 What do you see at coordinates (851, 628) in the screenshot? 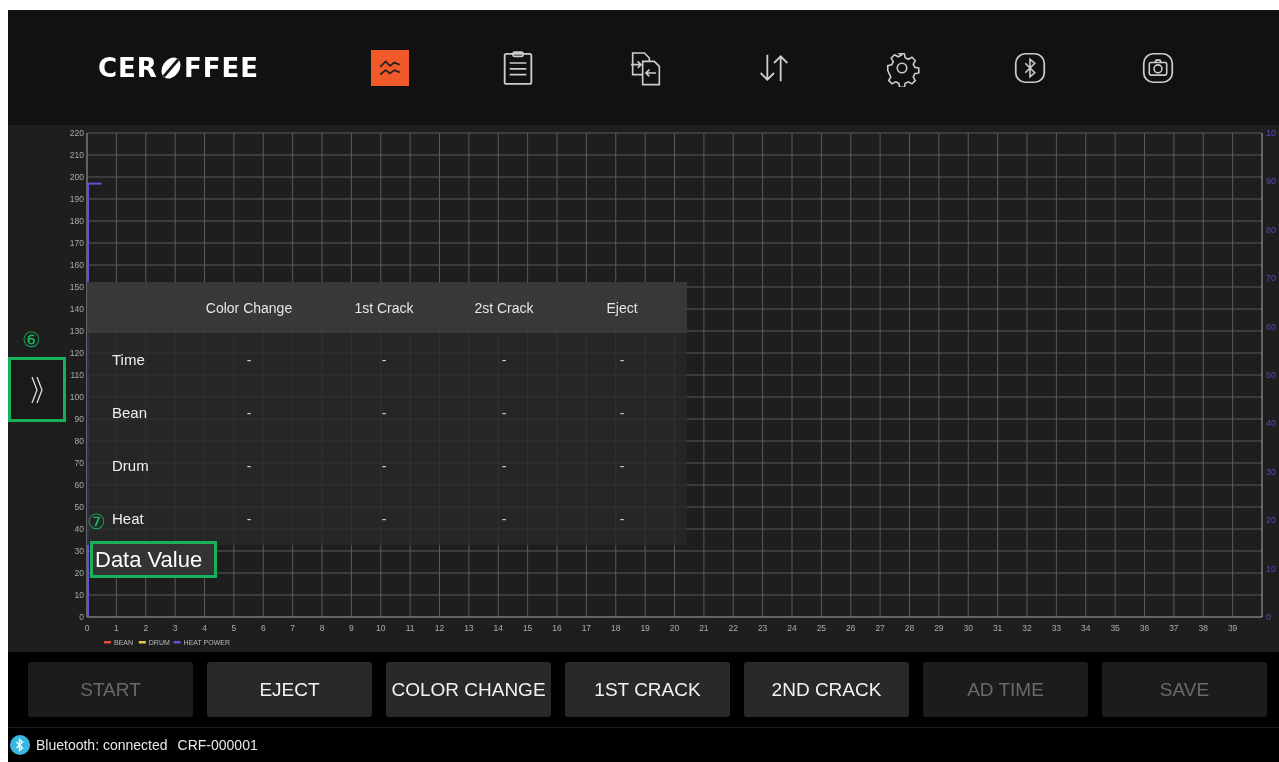
I see `x-tick-label: 26` at bounding box center [851, 628].